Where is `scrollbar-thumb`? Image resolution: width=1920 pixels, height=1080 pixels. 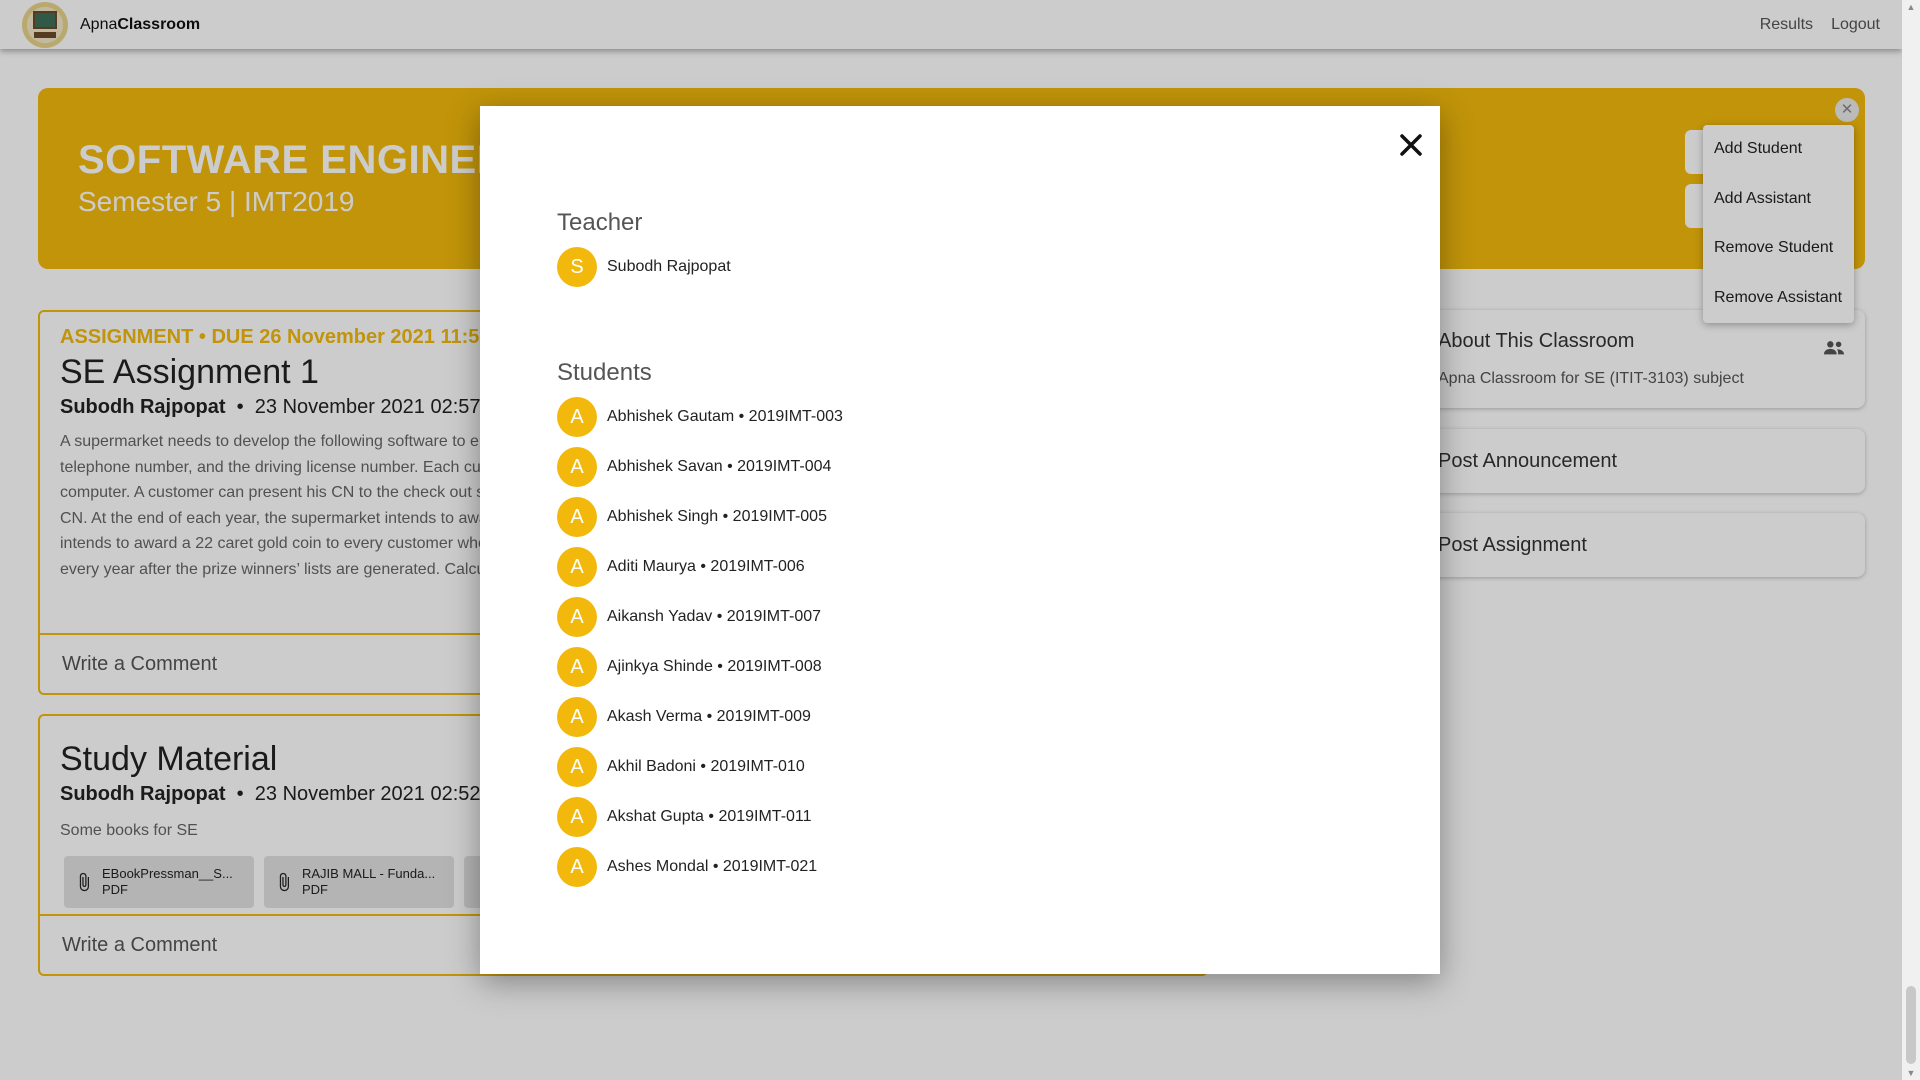 scrollbar-thumb is located at coordinates (1911, 1025).